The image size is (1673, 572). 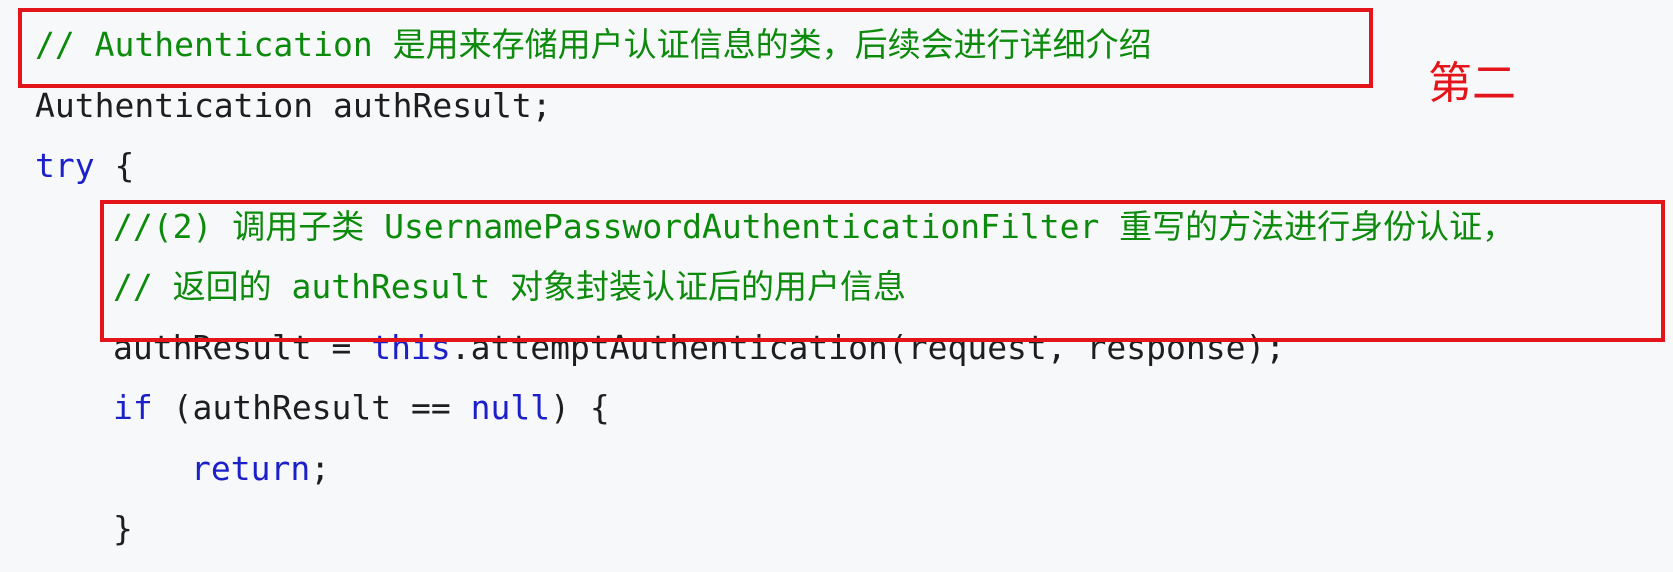 I want to click on assignment-target: authResult =, so click(x=242, y=347).